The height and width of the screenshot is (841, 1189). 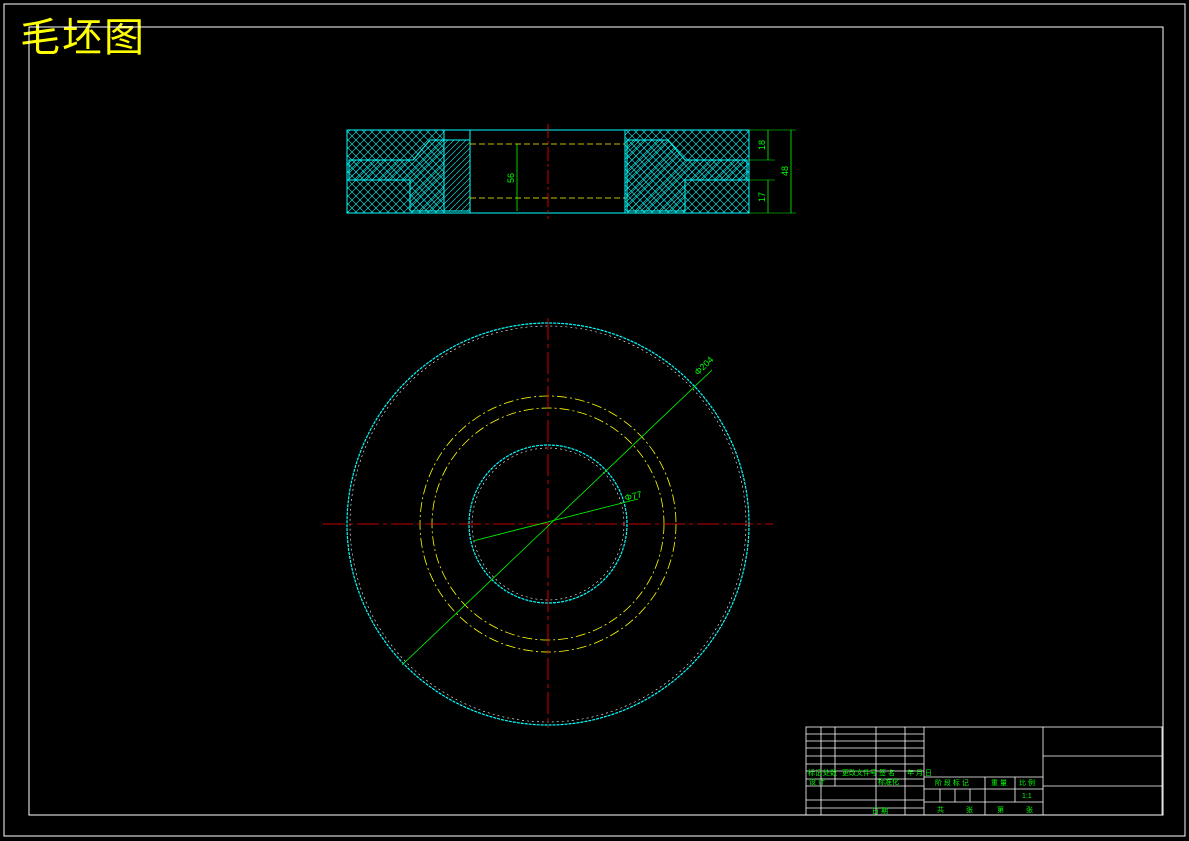 I want to click on dim-outer-dia-label: Φ204, so click(x=703, y=366).